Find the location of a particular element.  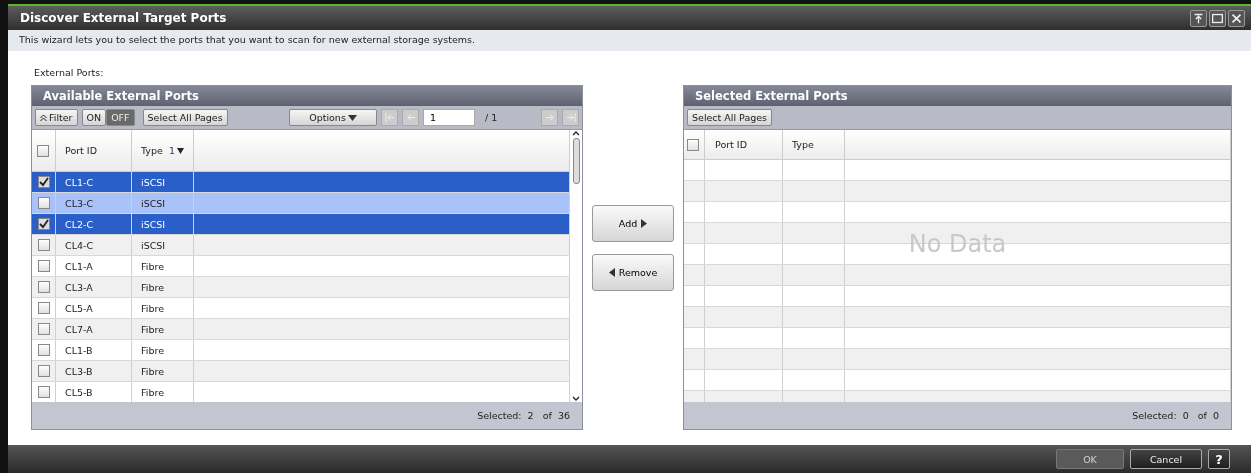

previous-page-button is located at coordinates (410, 117).